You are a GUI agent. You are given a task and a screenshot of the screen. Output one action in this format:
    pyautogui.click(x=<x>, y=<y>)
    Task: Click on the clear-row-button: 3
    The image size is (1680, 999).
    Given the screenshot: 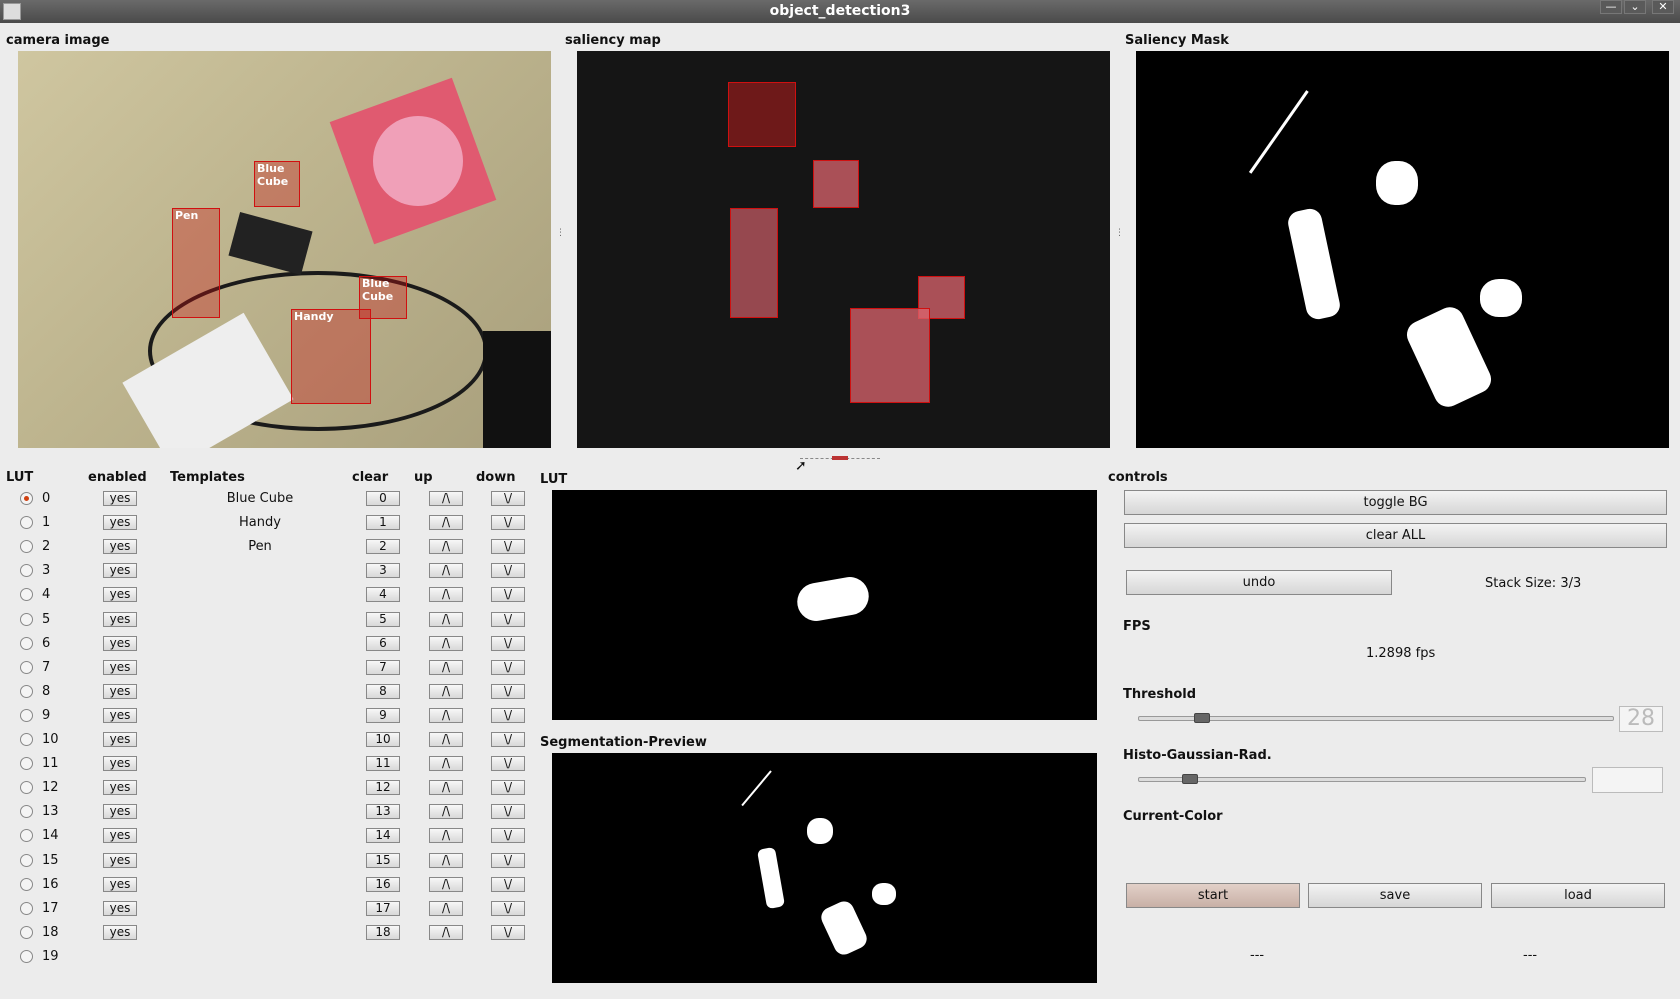 What is the action you would take?
    pyautogui.click(x=383, y=571)
    